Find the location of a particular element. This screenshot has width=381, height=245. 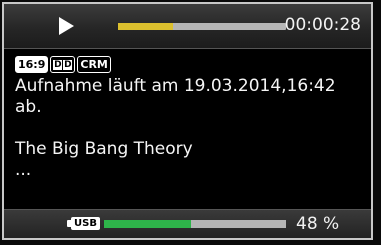

playback-progress-fill is located at coordinates (146, 26).